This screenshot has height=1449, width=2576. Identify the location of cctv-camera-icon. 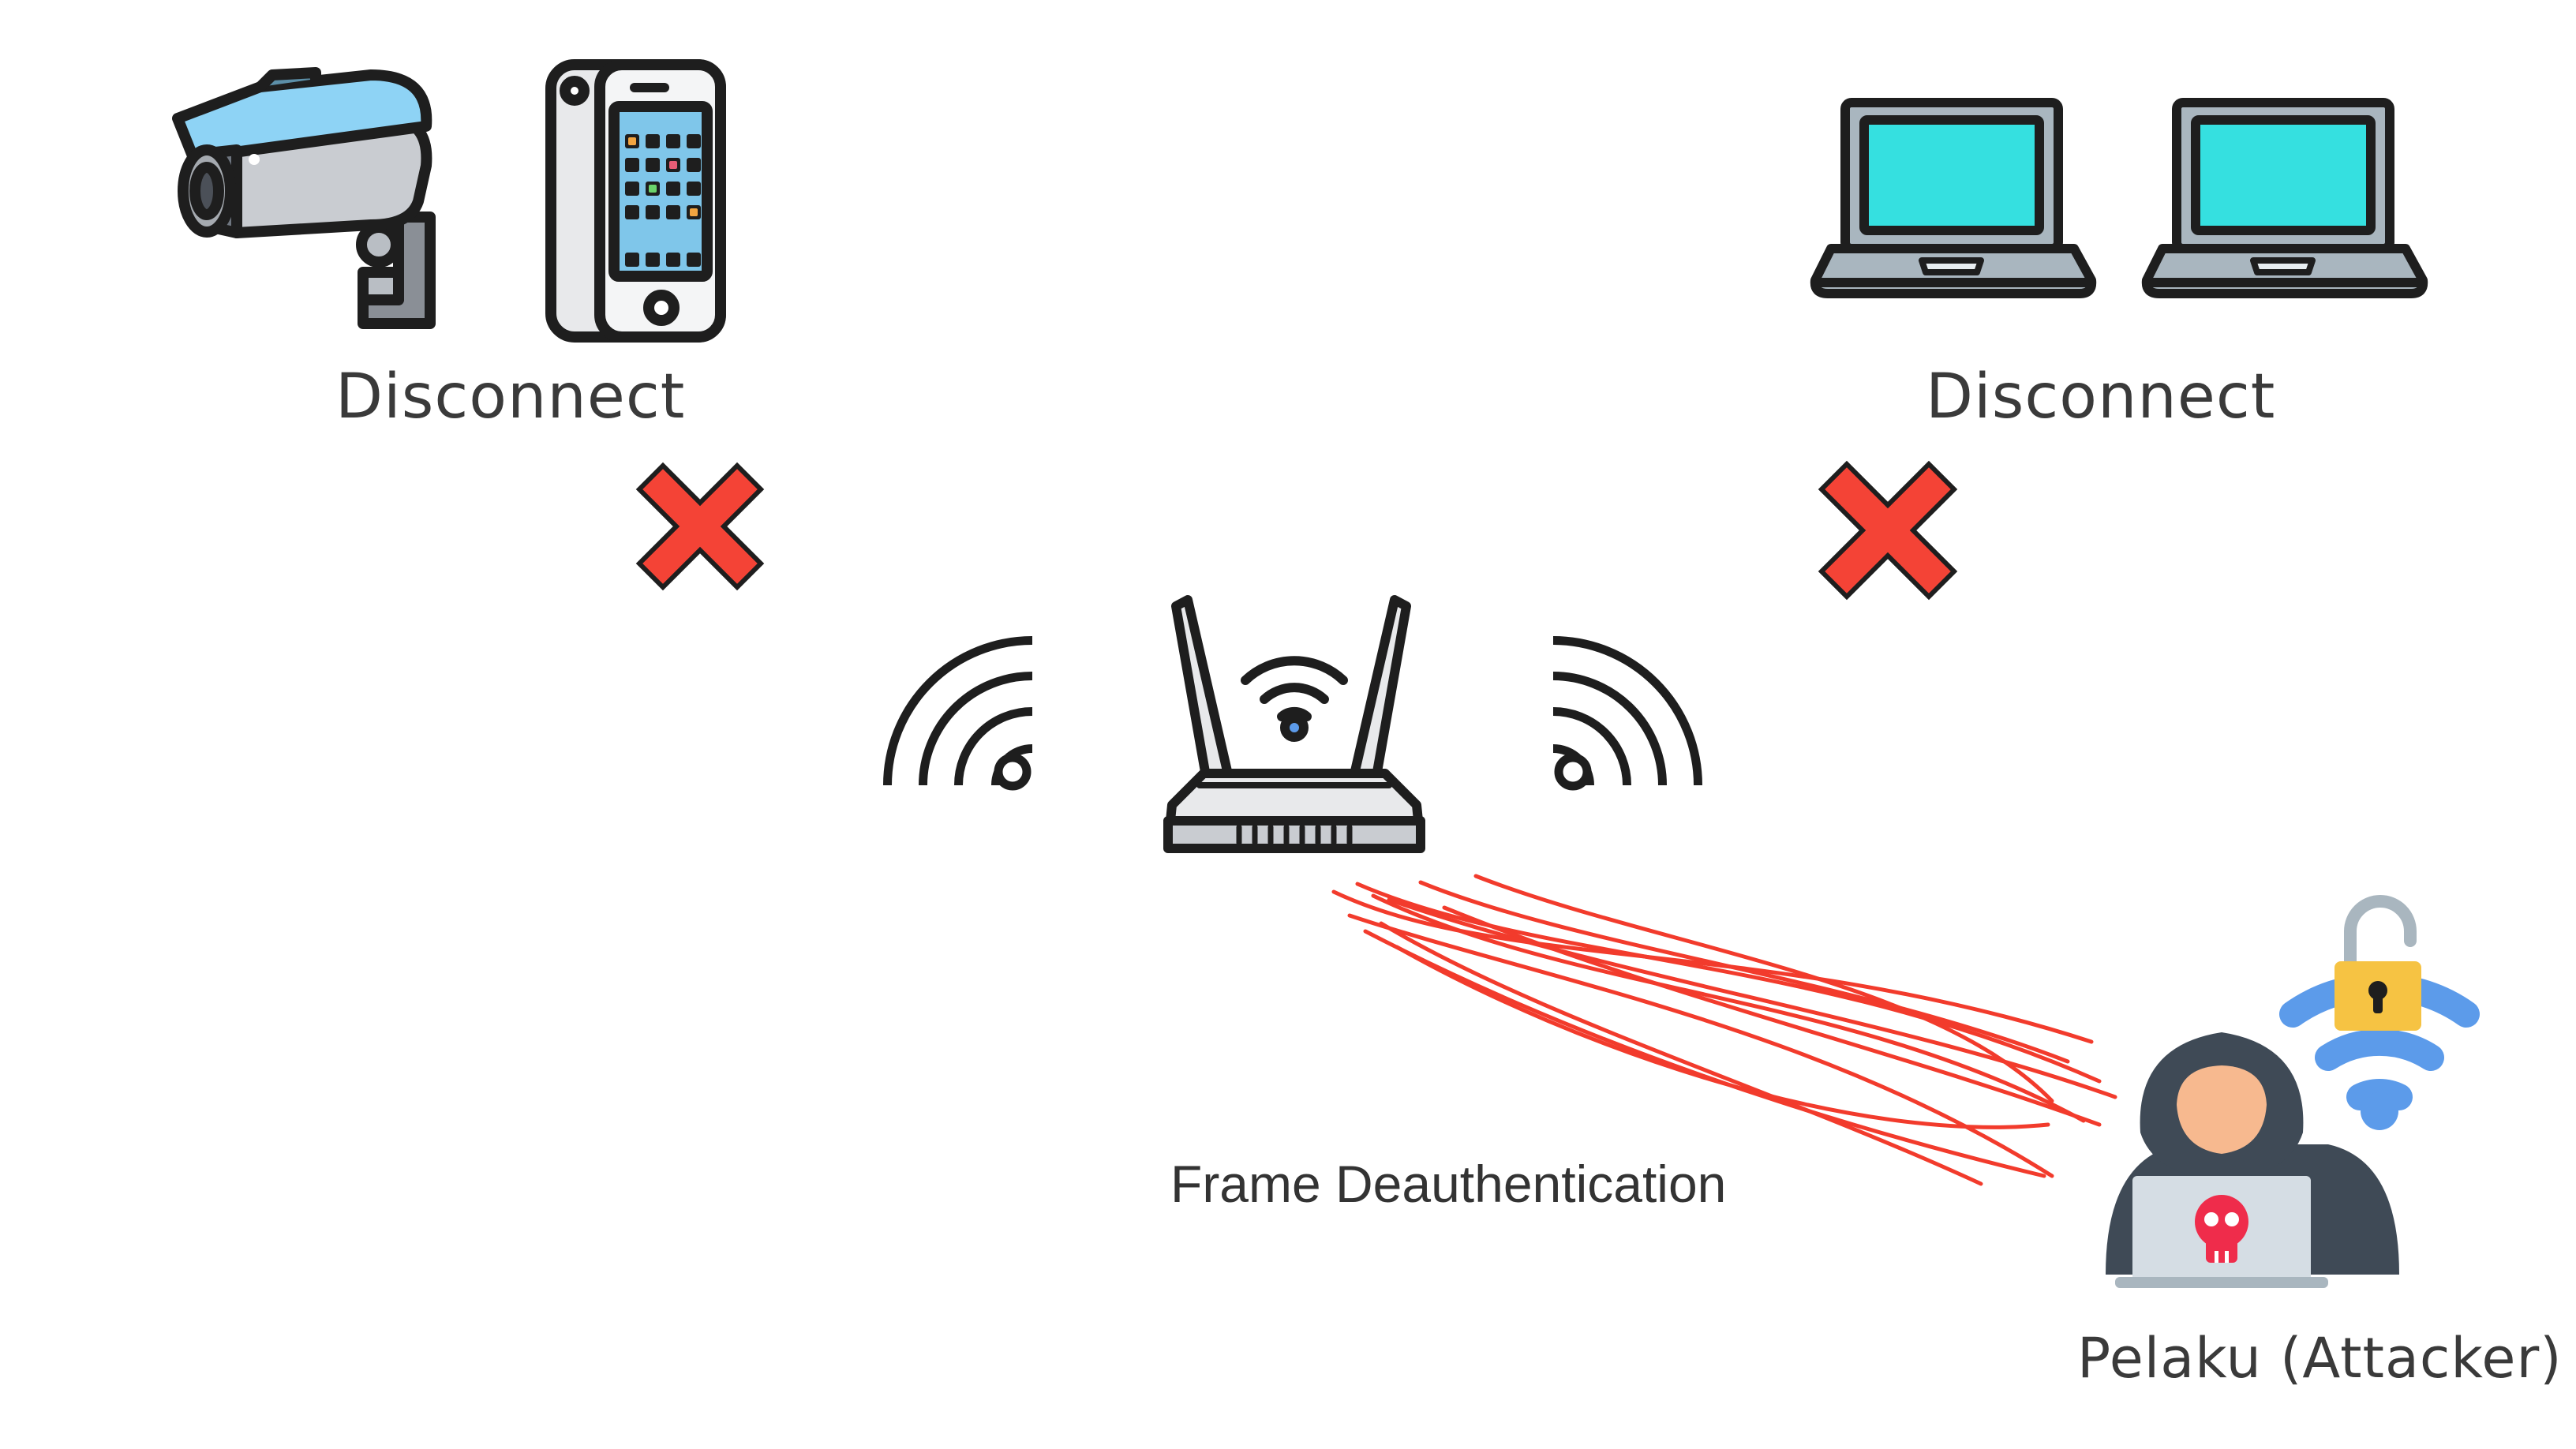
(304, 198).